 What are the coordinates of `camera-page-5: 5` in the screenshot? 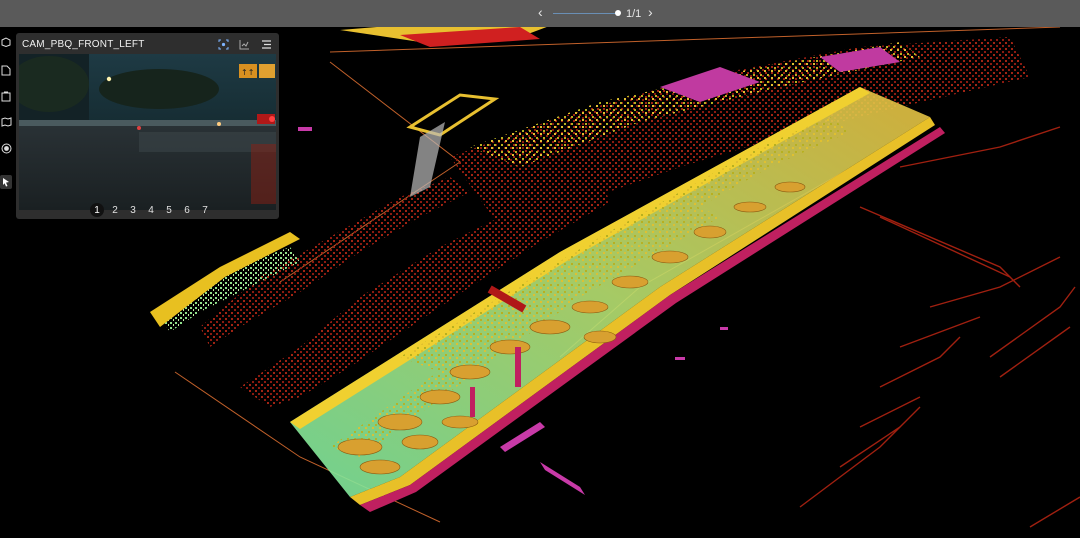 It's located at (169, 210).